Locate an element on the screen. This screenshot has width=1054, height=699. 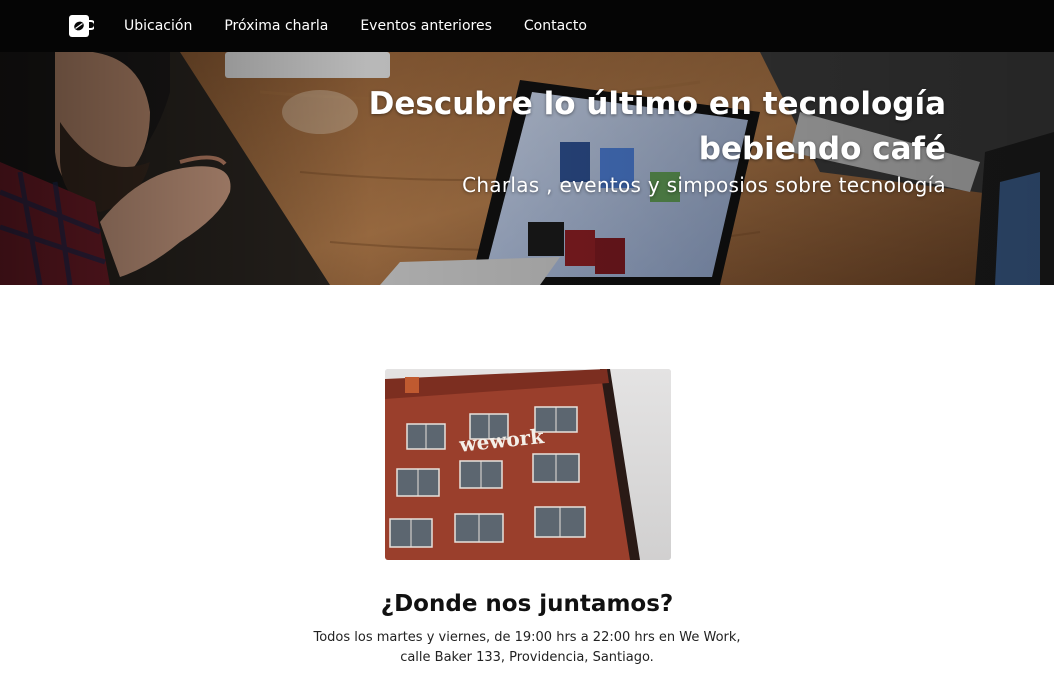
location-title: ¿Donde nos juntamos? is located at coordinates (527, 604).